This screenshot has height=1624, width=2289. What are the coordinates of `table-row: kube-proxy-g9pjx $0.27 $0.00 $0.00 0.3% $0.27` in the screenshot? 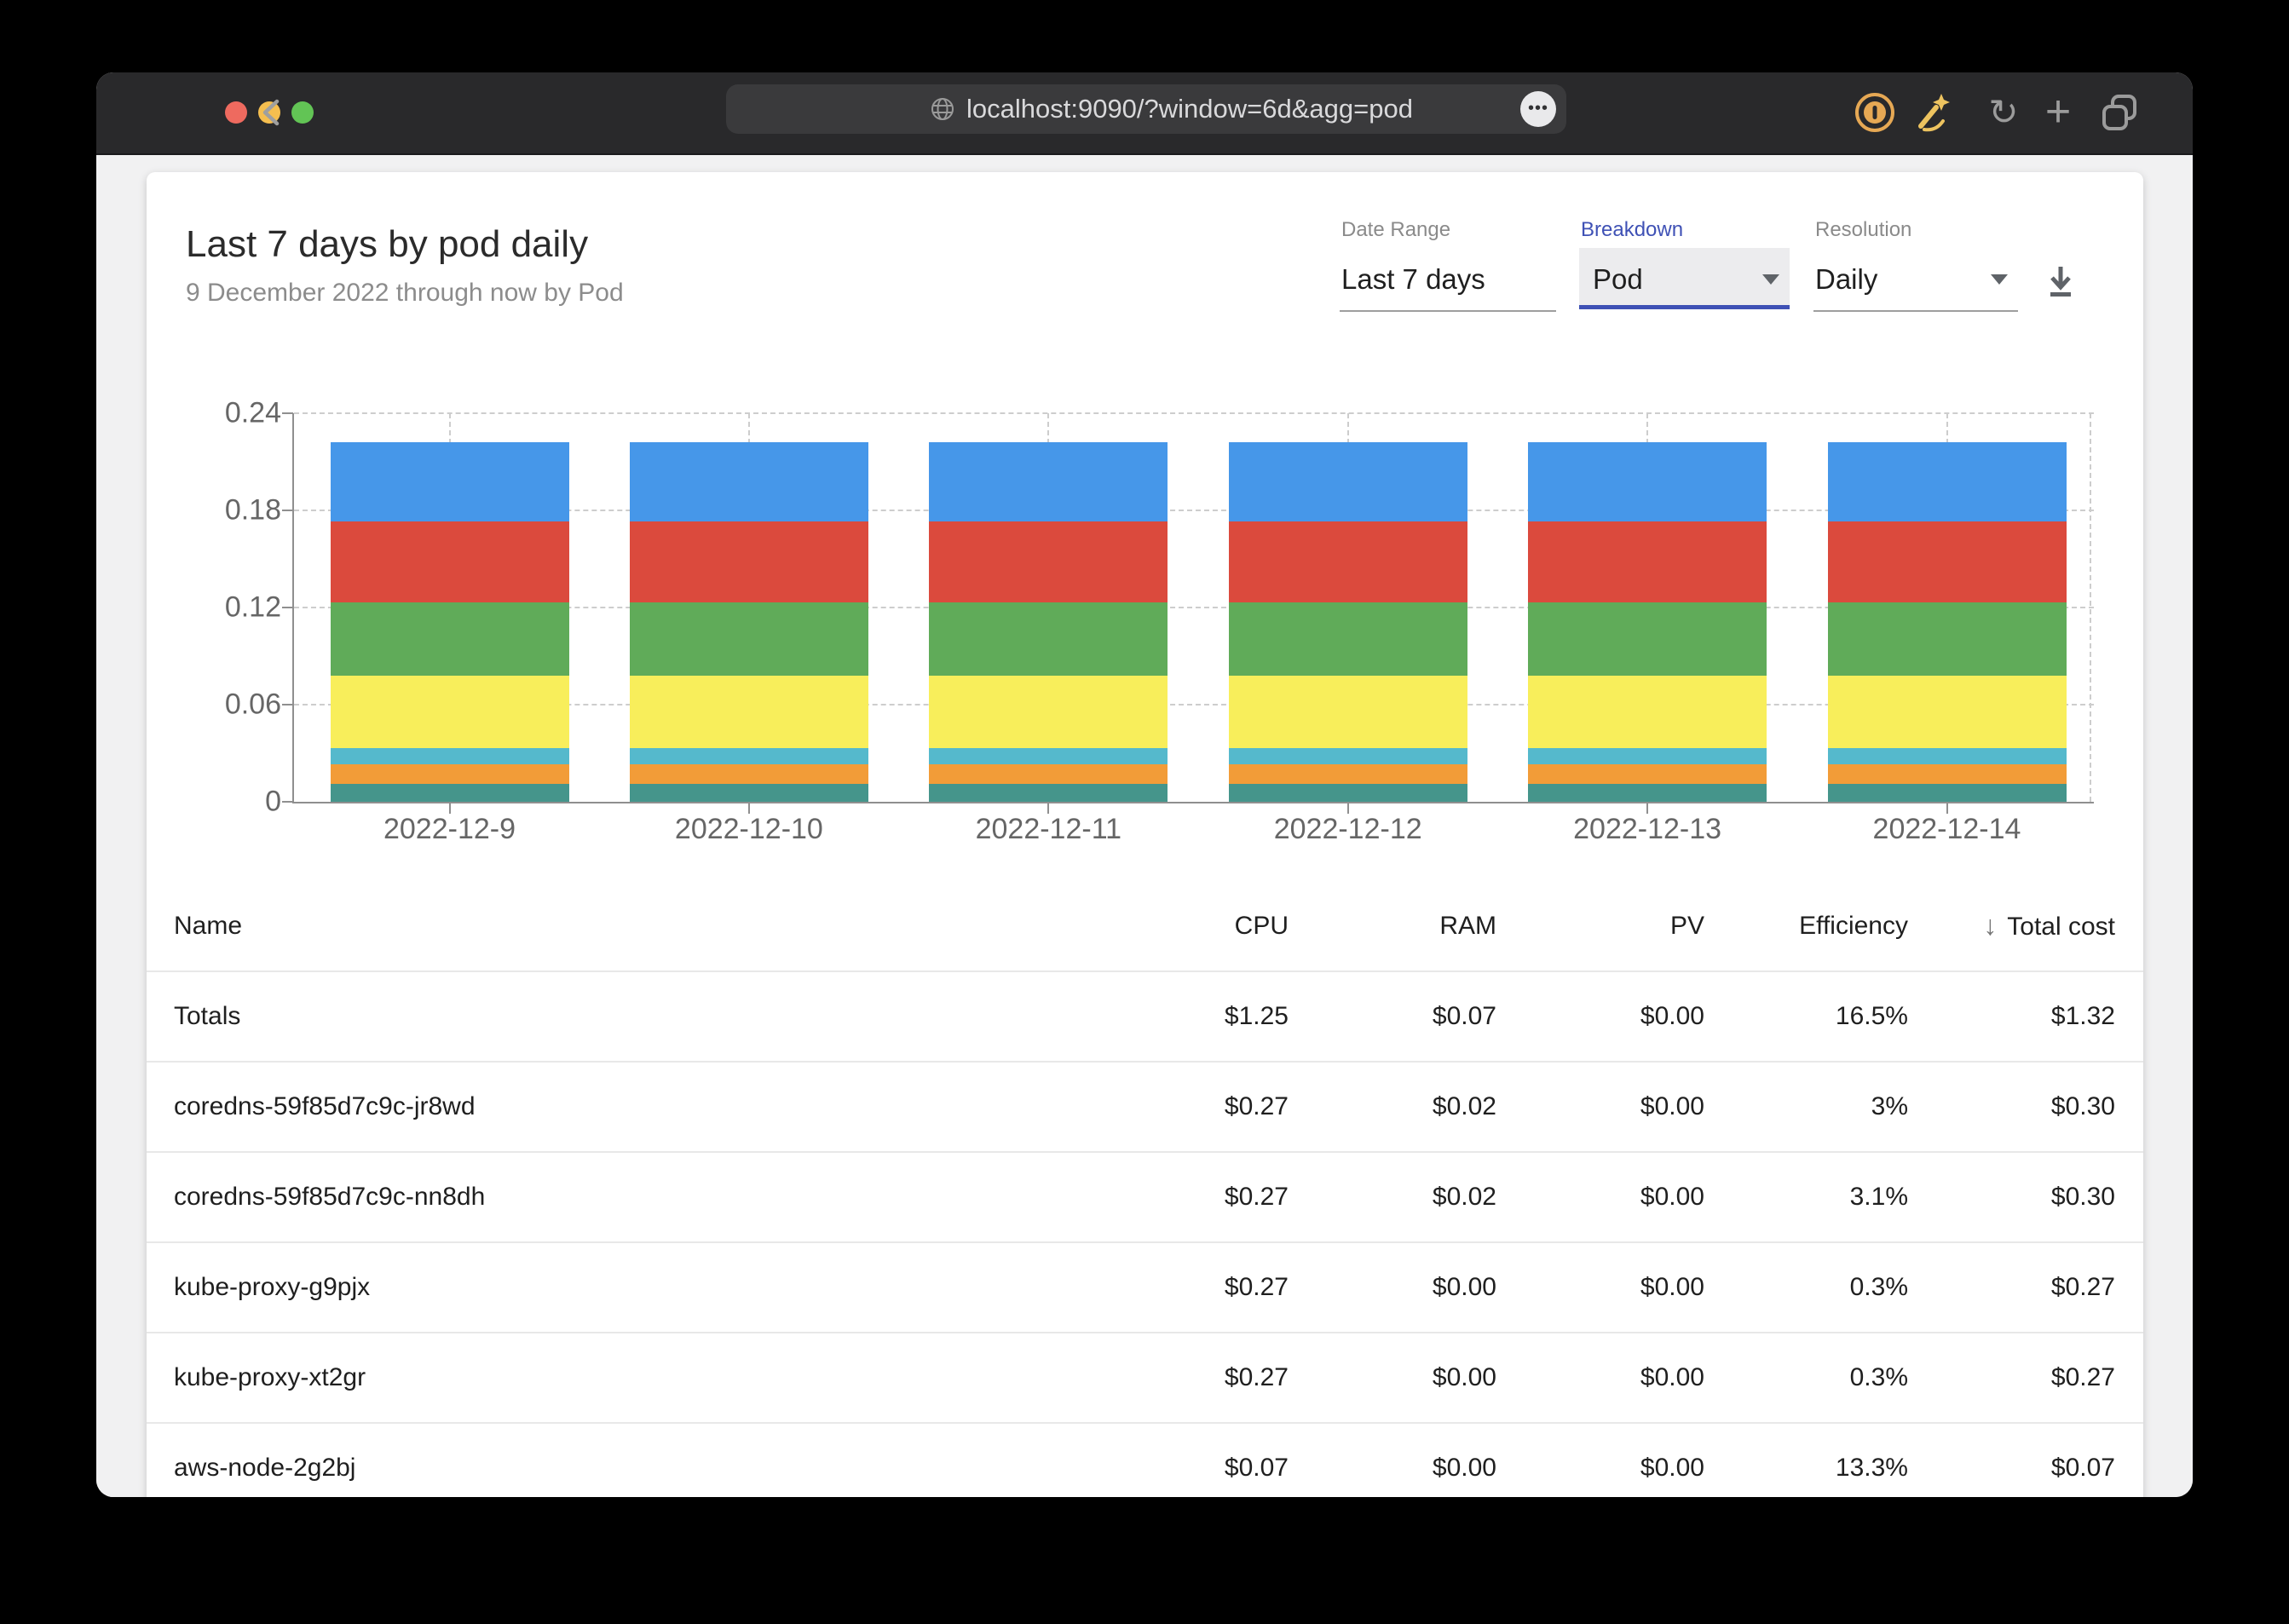 It's located at (1145, 1287).